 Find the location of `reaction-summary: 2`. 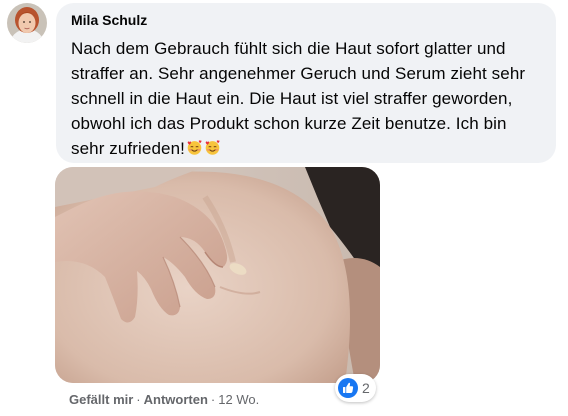

reaction-summary: 2 is located at coordinates (355, 388).